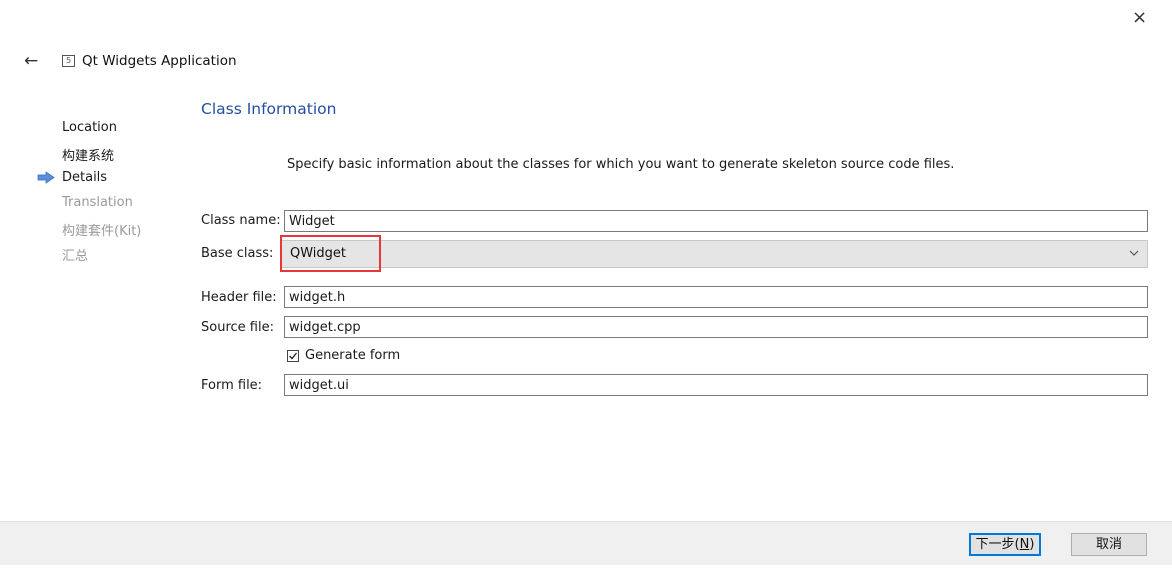 This screenshot has width=1172, height=573. What do you see at coordinates (716, 221) in the screenshot?
I see `class-name-input` at bounding box center [716, 221].